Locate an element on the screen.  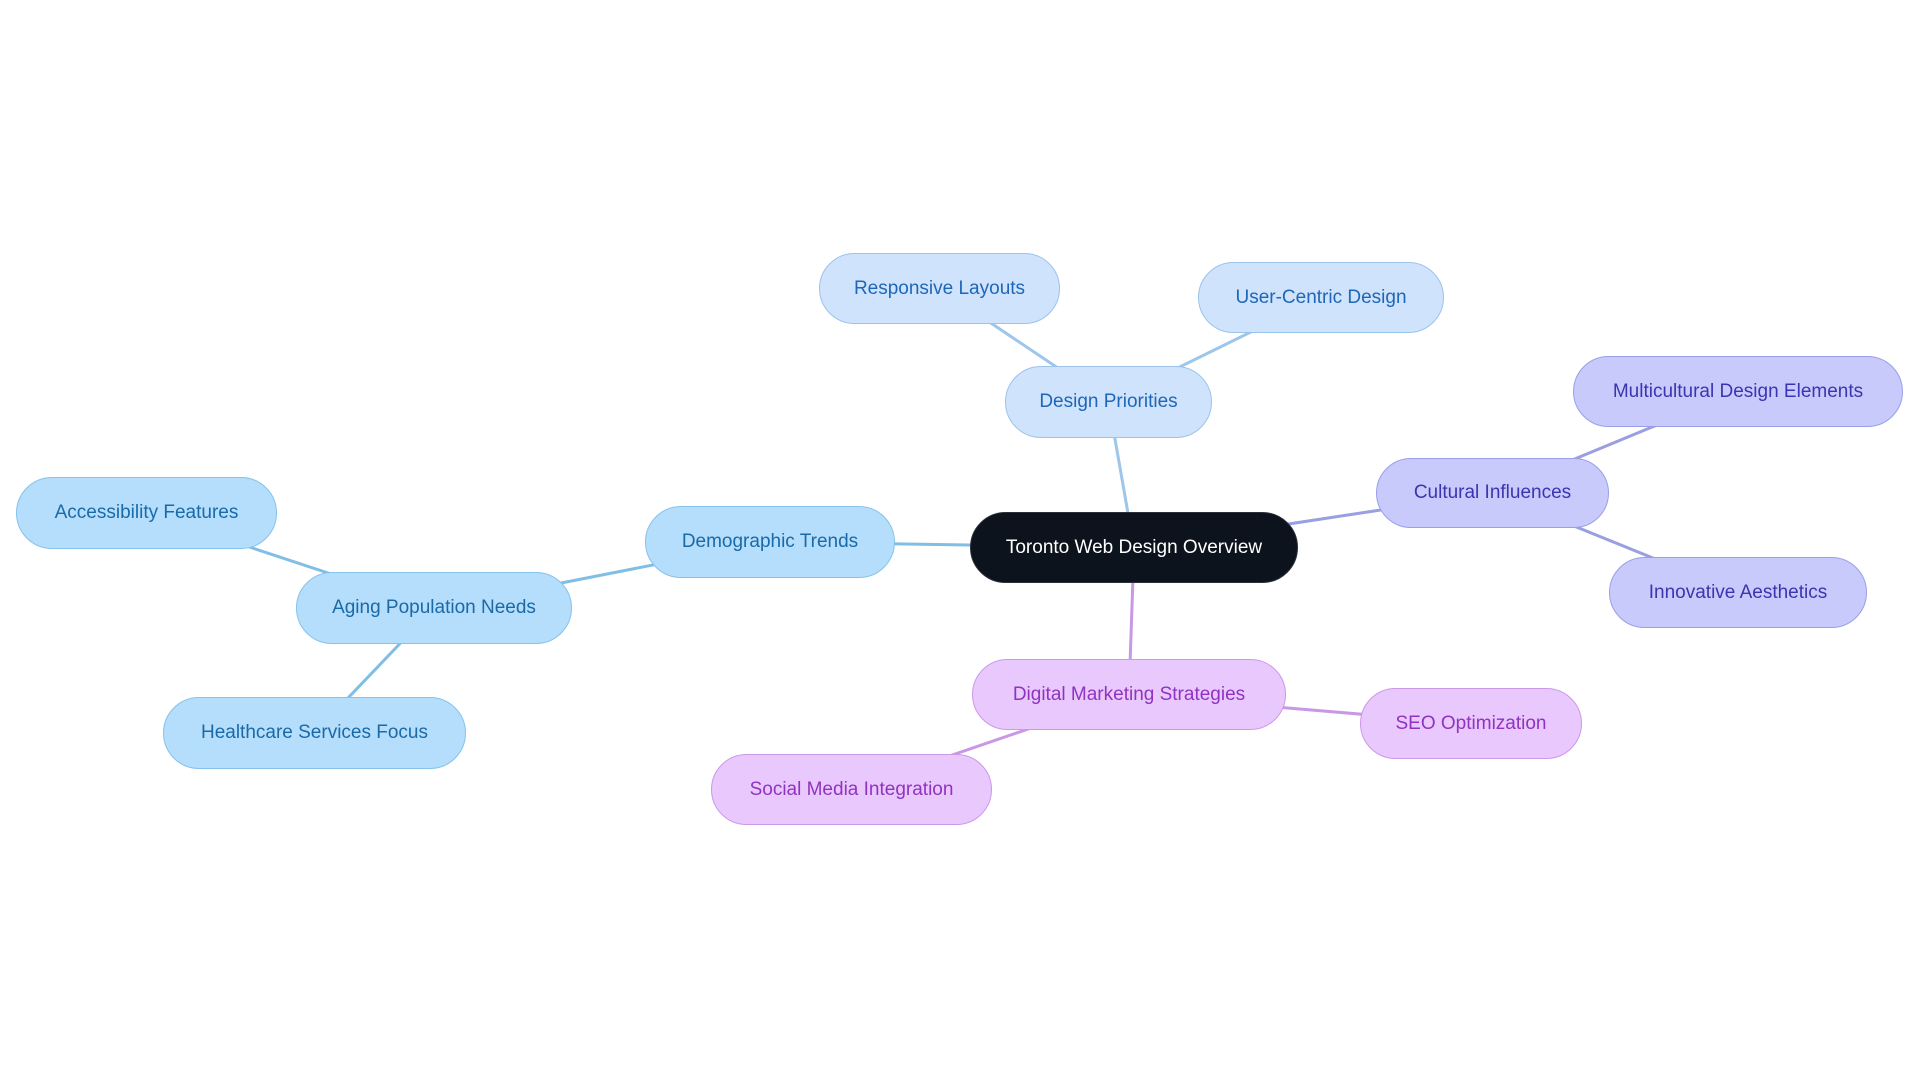
node-label: SEO Optimization is located at coordinates (1471, 723).